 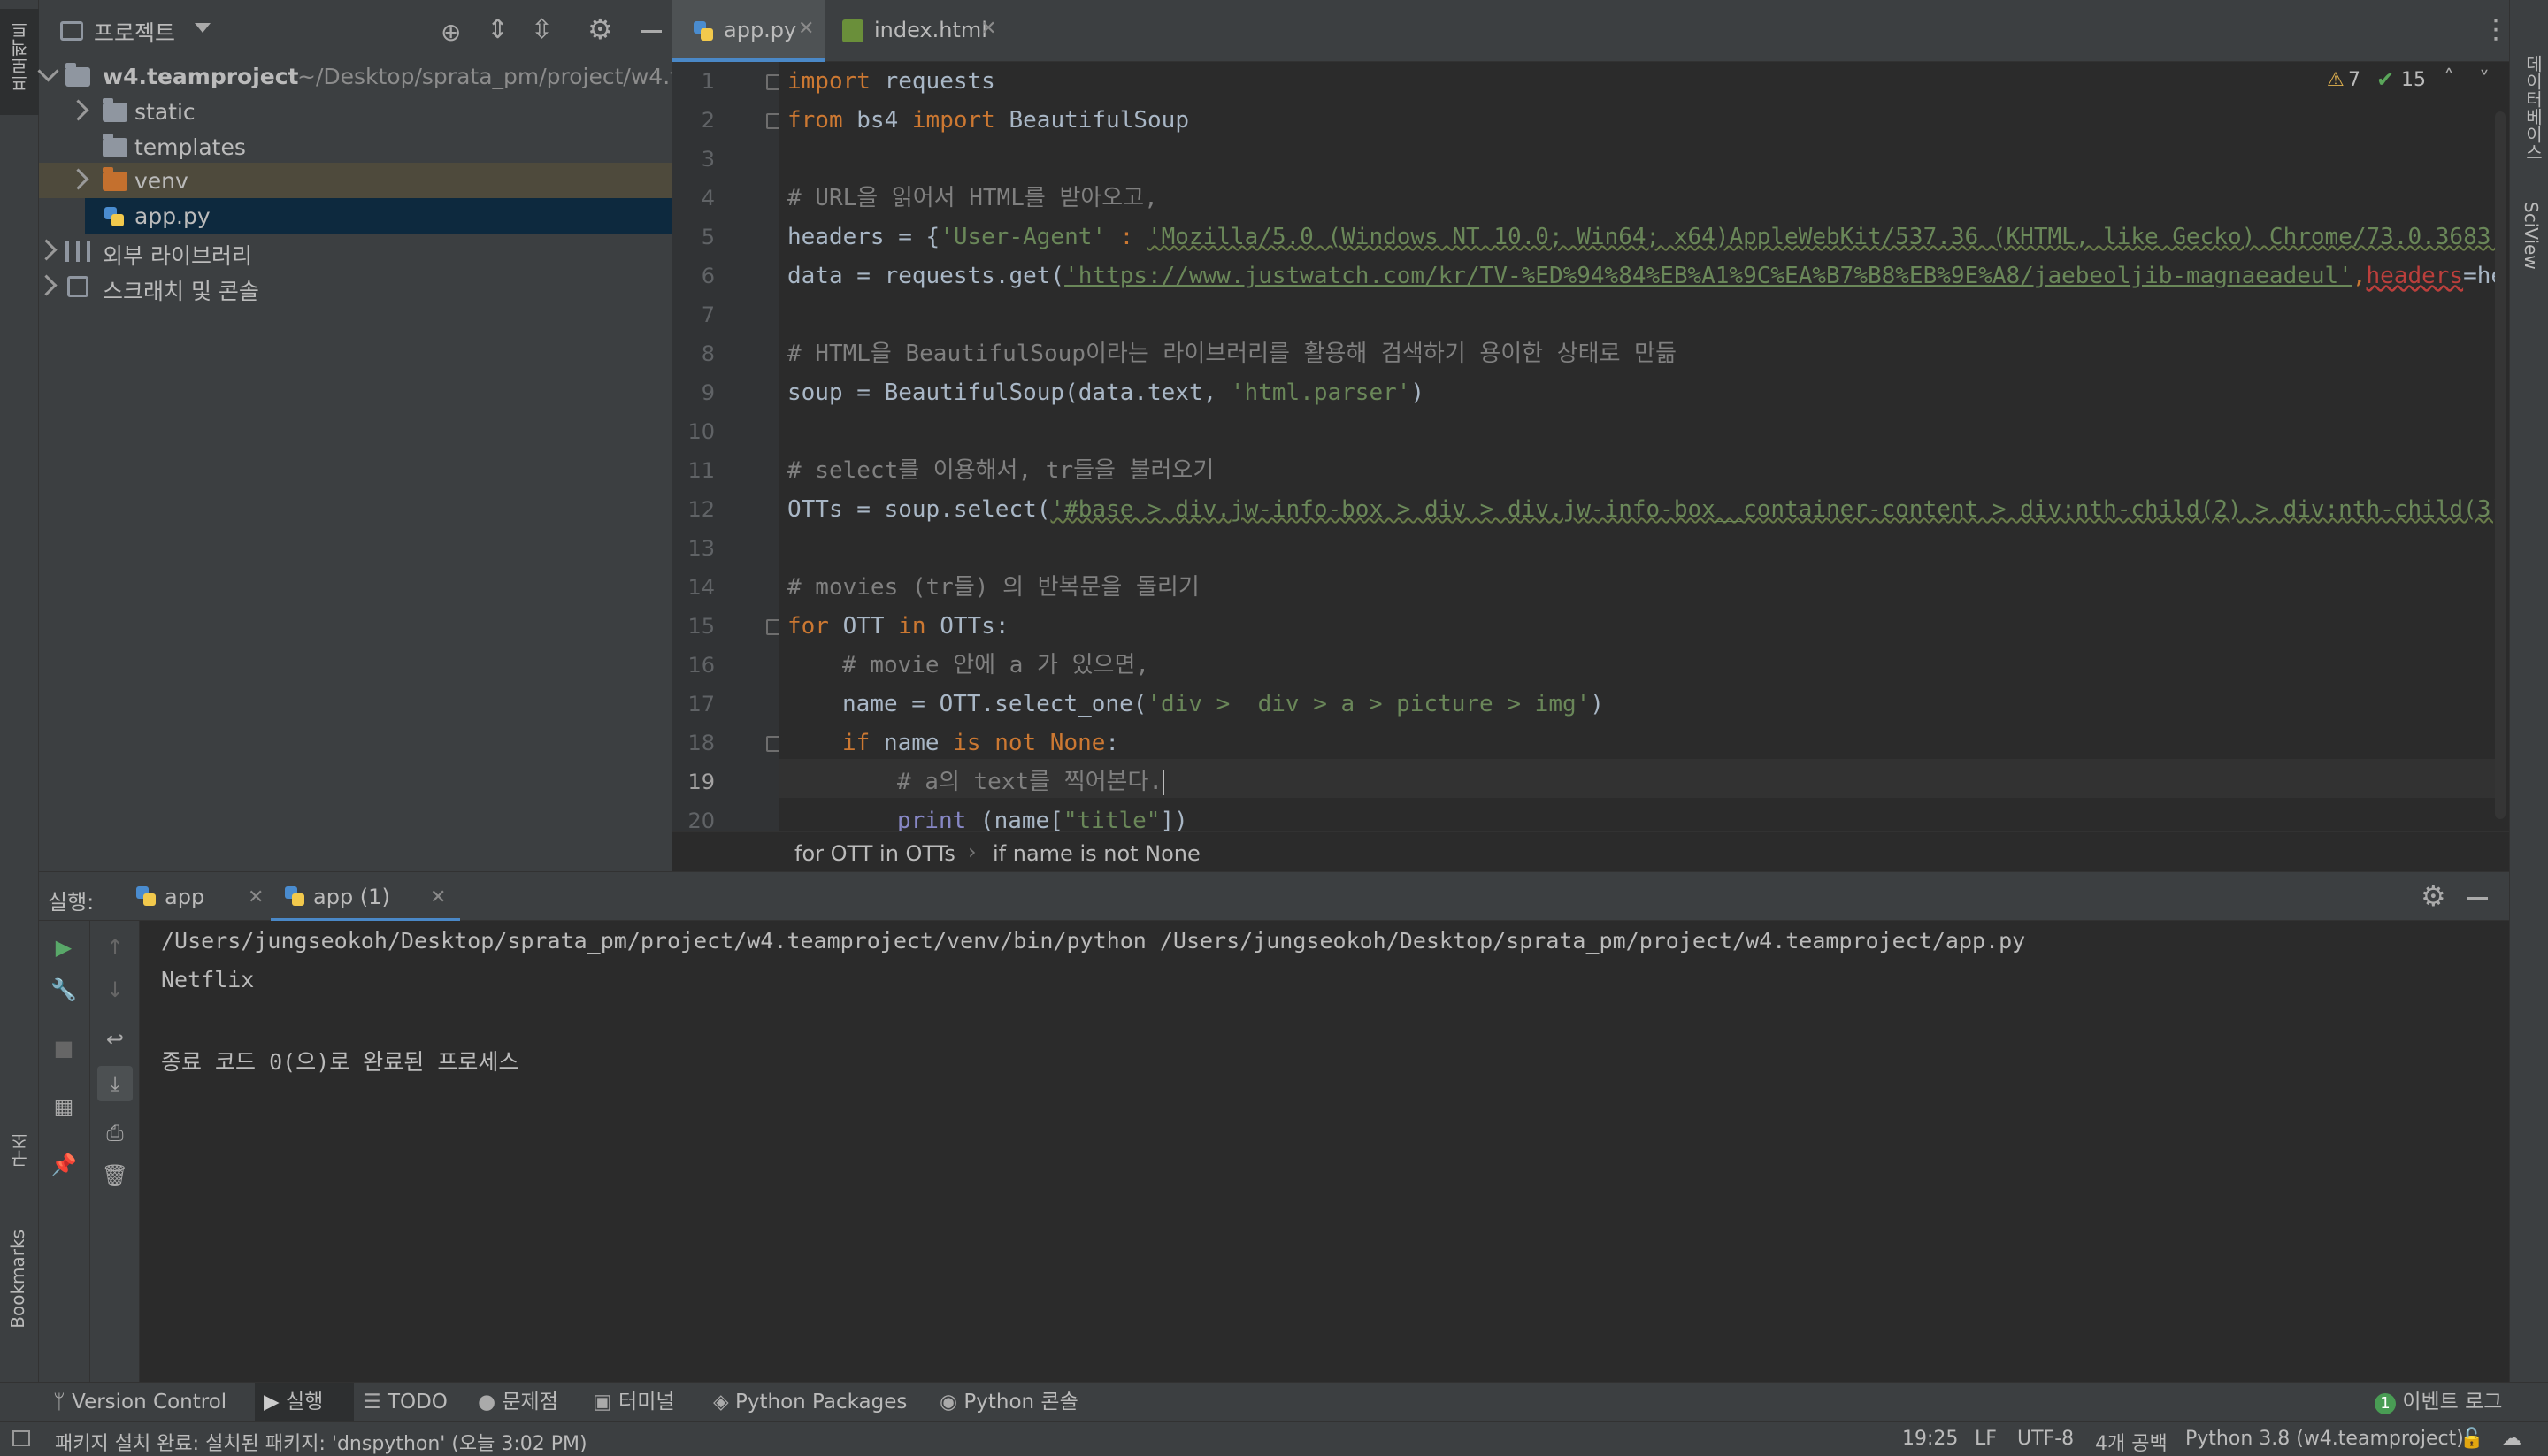 What do you see at coordinates (2511, 1439) in the screenshot?
I see `notification-icon: ☁` at bounding box center [2511, 1439].